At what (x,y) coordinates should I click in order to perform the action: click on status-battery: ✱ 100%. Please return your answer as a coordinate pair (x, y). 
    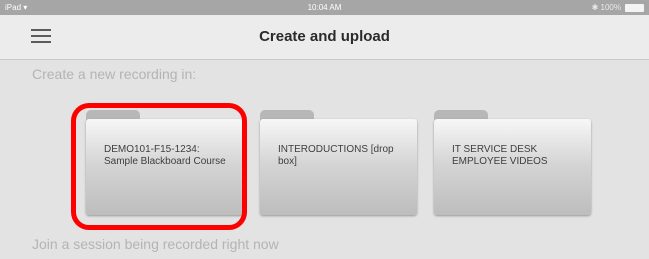
    Looking at the image, I should click on (606, 7).